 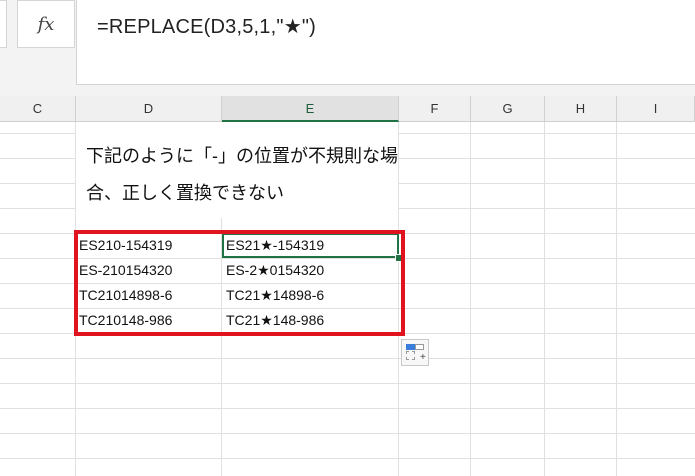 What do you see at coordinates (185, 193) in the screenshot?
I see `note-line-2: 合、正しく置換できない` at bounding box center [185, 193].